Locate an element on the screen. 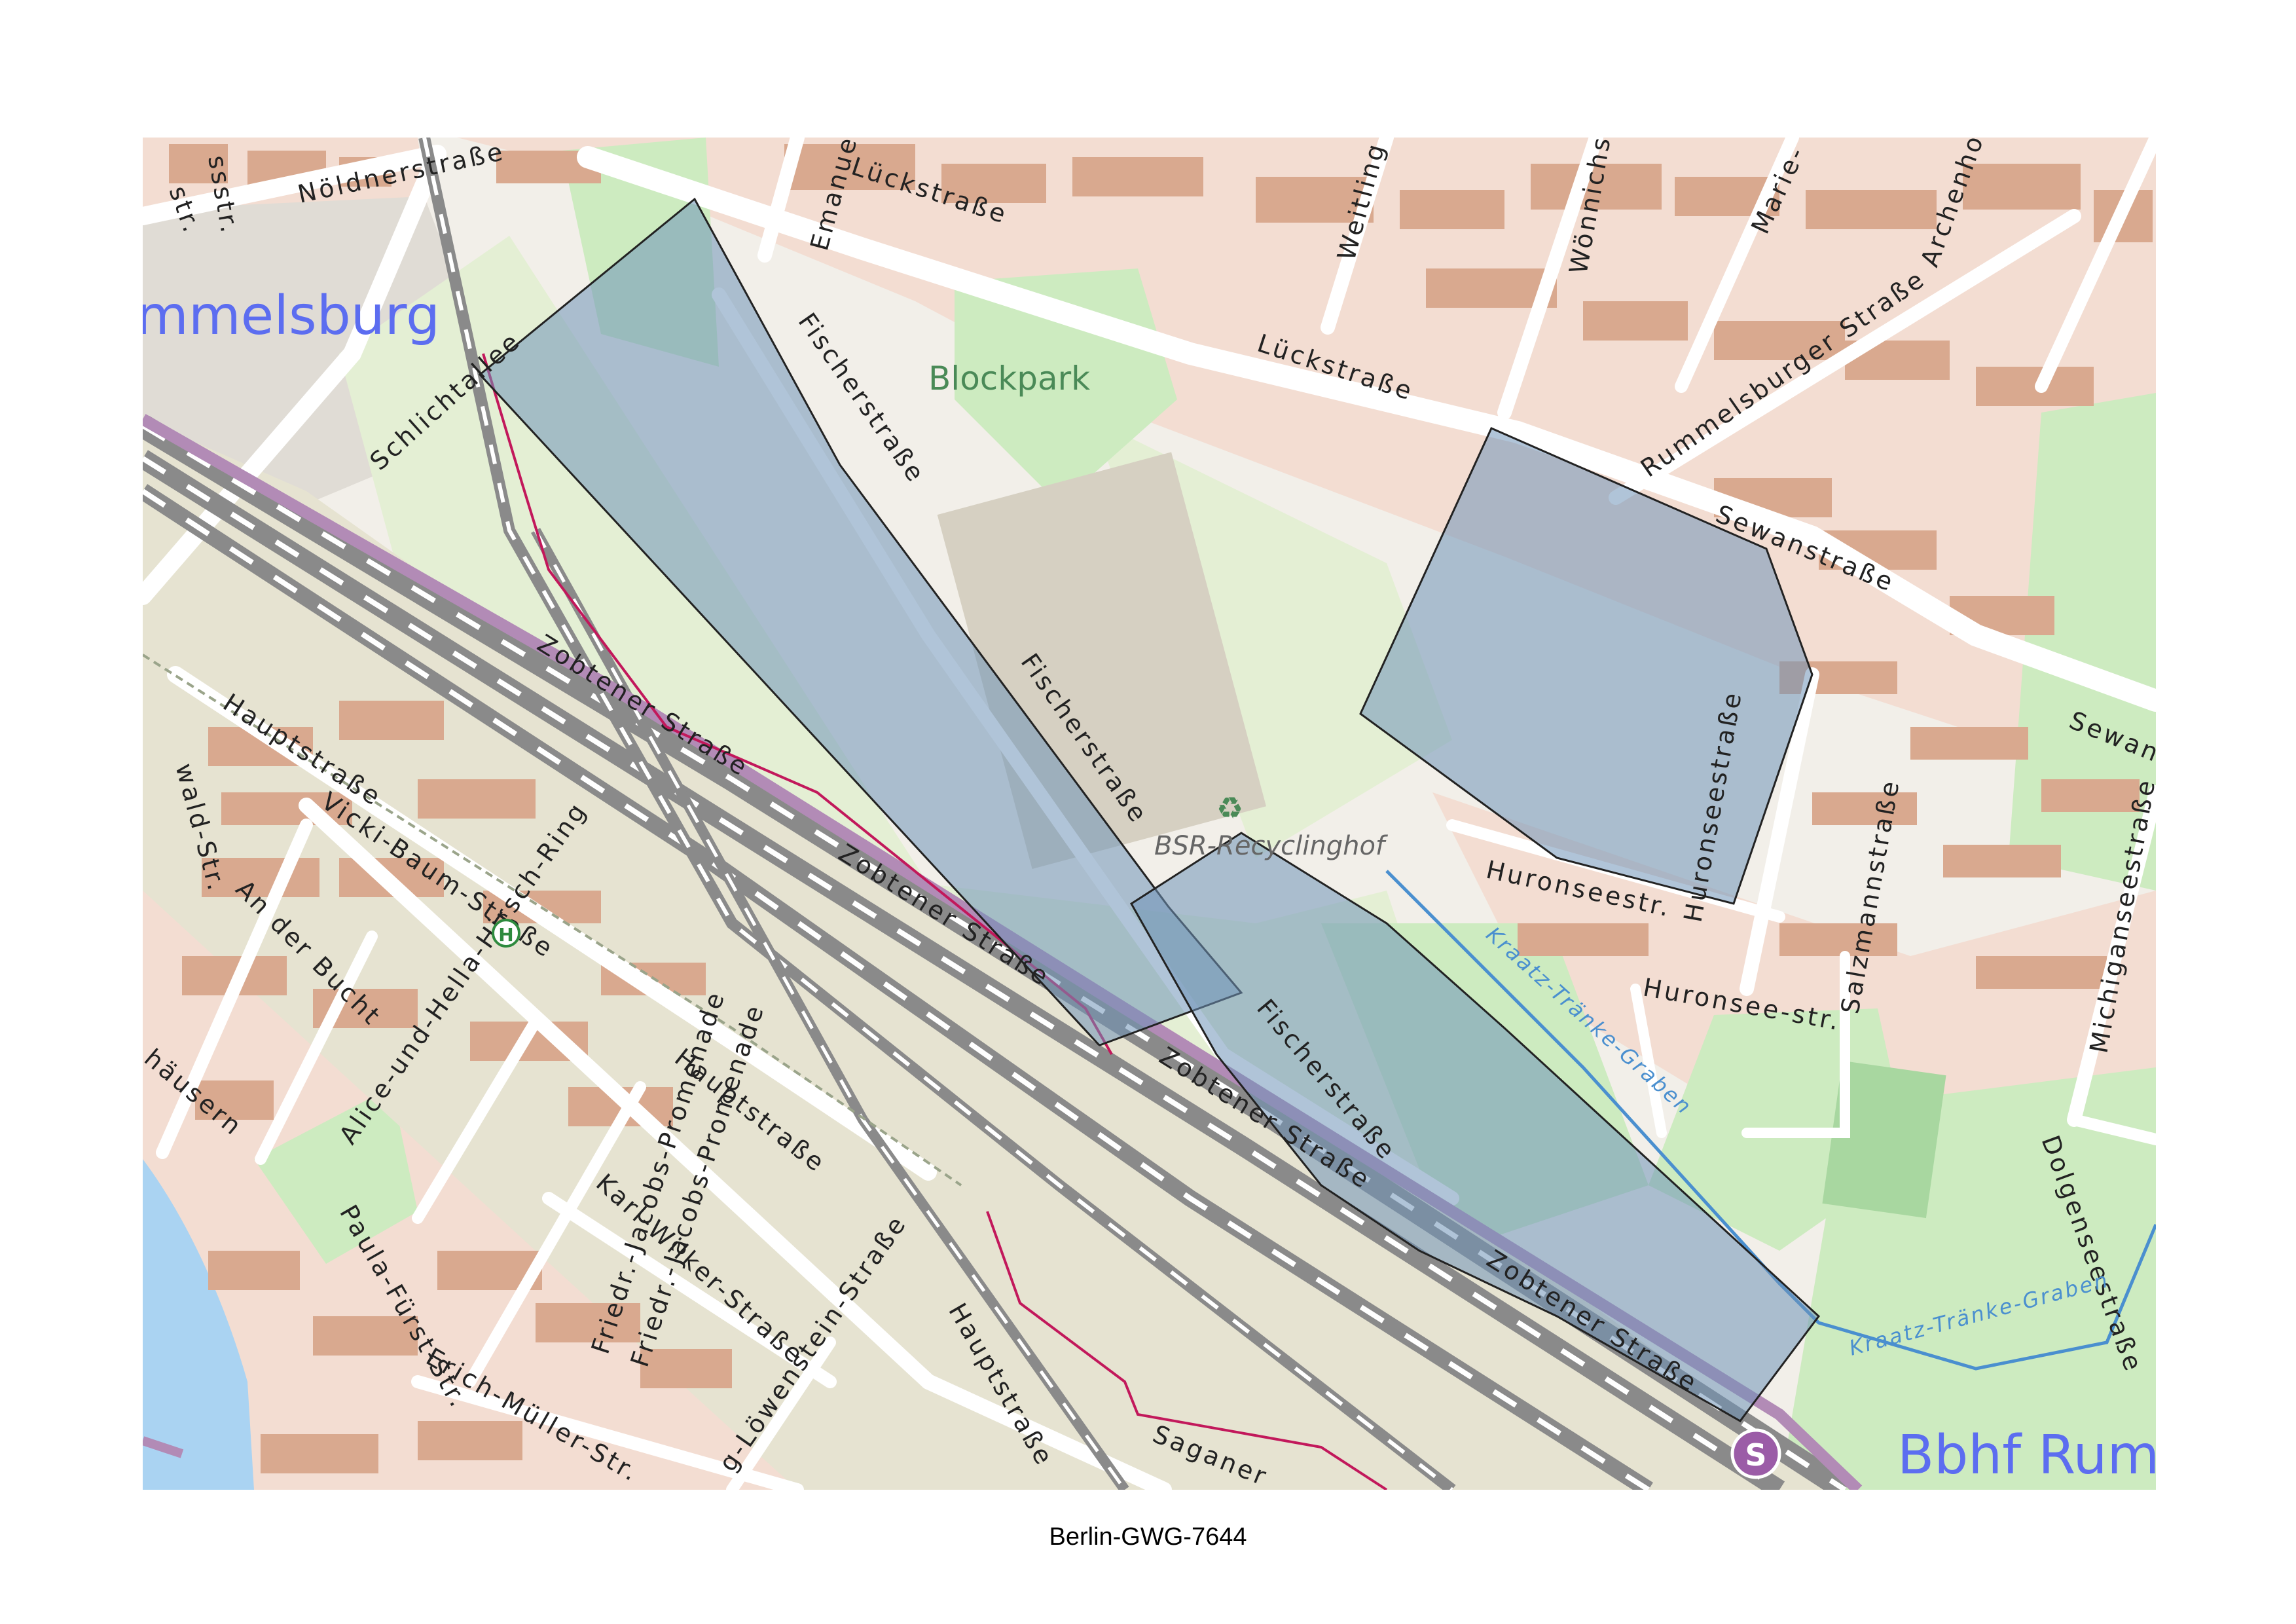  svg-text: H is located at coordinates (505, 935).